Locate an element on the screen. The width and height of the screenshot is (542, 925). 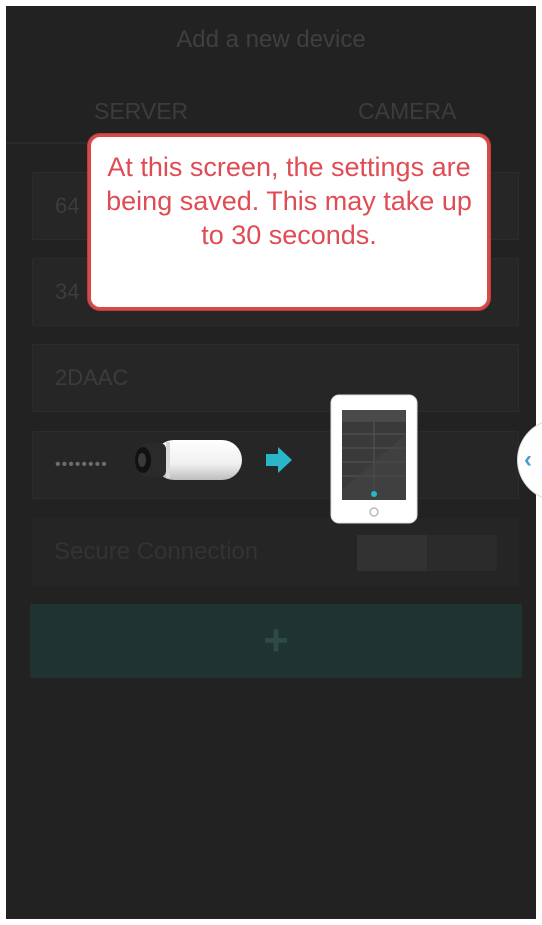
secure-connection-row: Secure Connection is located at coordinates (275, 552).